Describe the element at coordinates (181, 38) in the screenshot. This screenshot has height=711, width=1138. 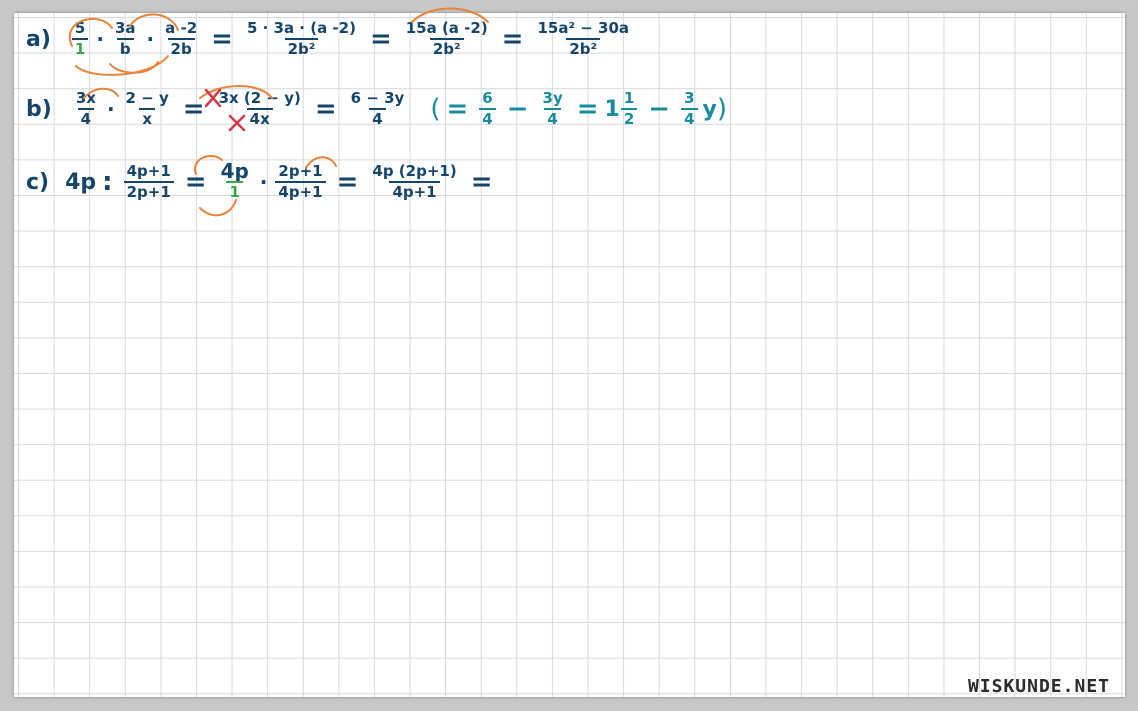
I see `fraction-a-3: a -2 2b` at that location.